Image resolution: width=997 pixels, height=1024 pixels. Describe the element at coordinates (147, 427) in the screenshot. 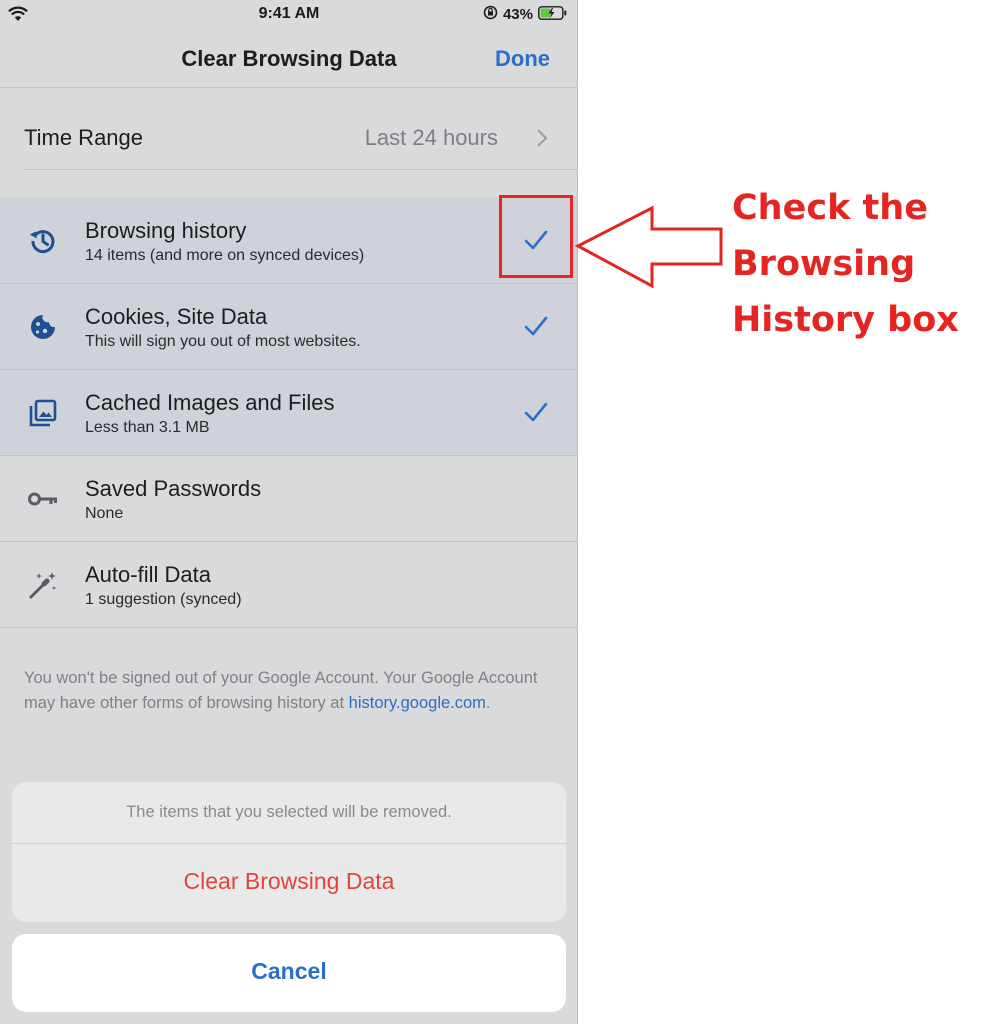

I see `row-subtitle: Less than 3.1 MB` at that location.